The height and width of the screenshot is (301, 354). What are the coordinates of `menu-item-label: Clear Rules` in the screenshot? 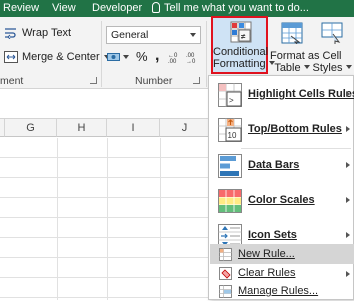 It's located at (267, 273).